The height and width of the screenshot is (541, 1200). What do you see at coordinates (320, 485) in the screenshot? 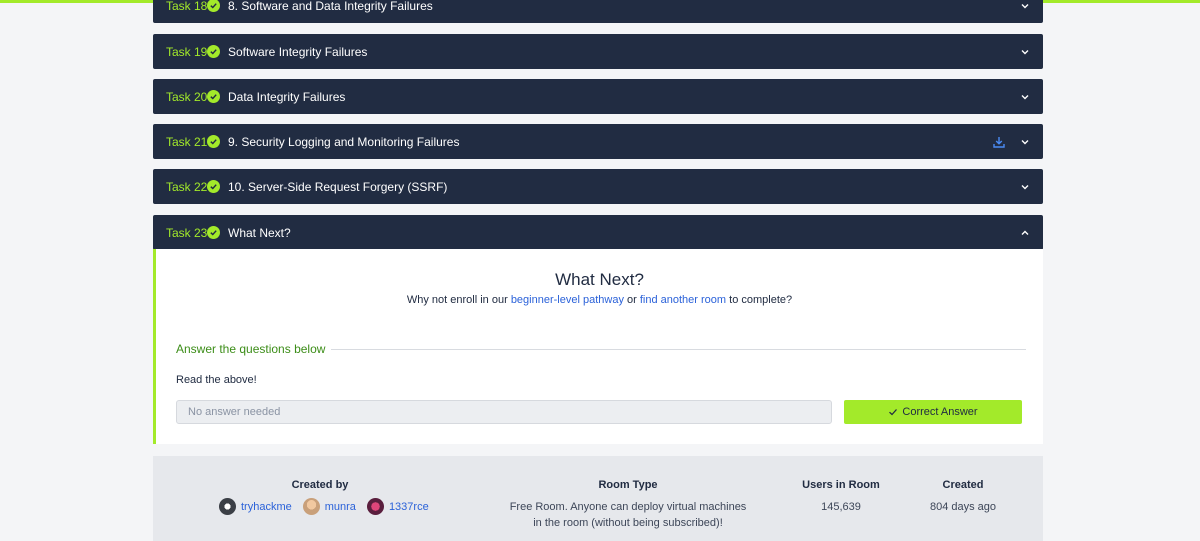
I see `created-by-label: Created by` at bounding box center [320, 485].